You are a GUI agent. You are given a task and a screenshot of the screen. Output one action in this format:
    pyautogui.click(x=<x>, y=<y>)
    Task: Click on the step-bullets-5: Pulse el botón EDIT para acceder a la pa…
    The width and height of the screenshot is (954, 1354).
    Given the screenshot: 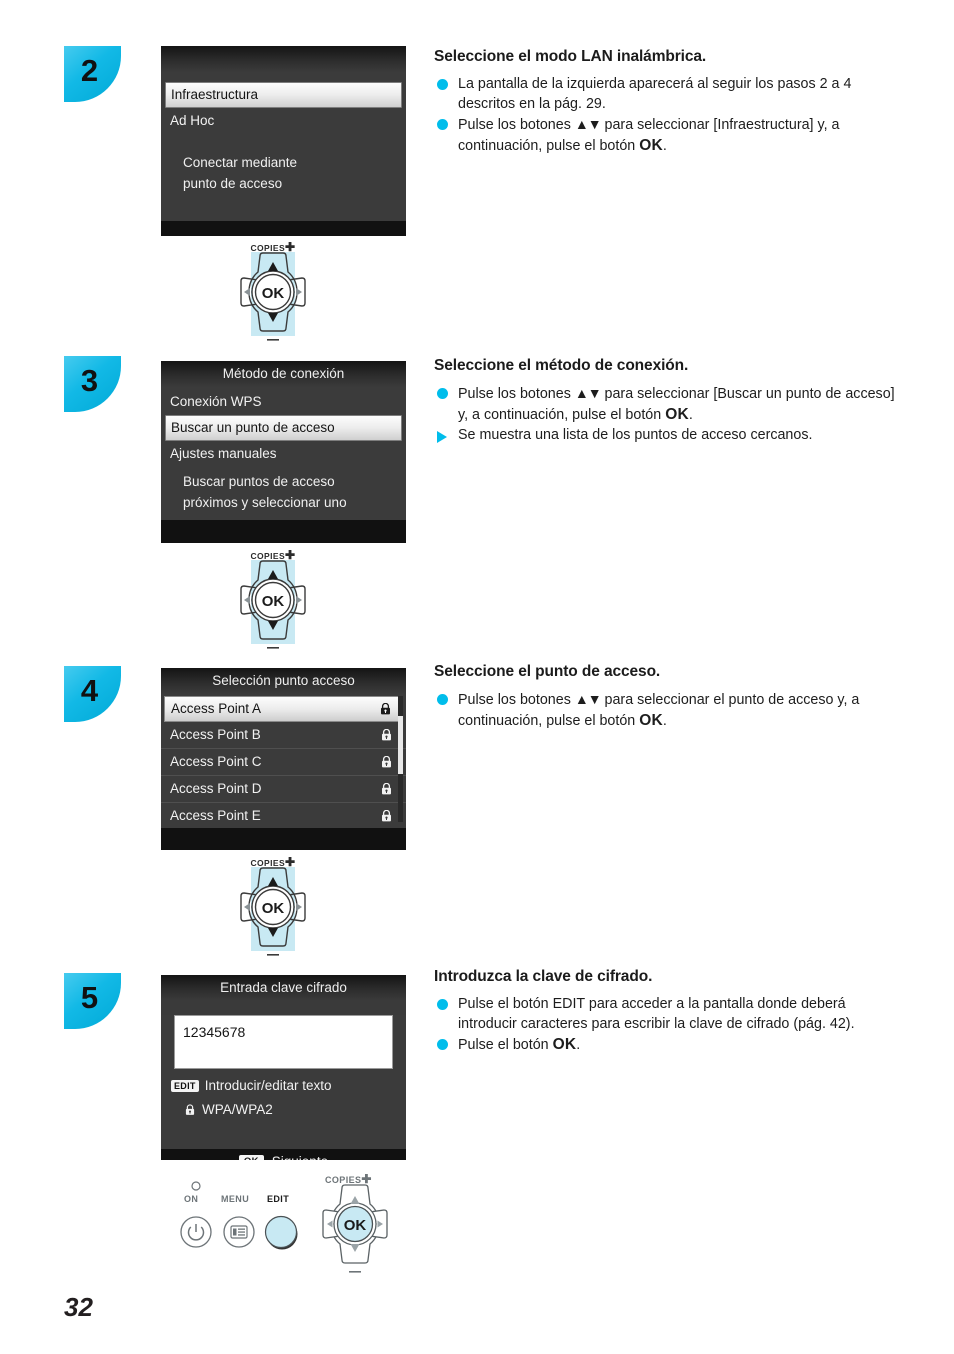 What is the action you would take?
    pyautogui.click(x=669, y=1025)
    